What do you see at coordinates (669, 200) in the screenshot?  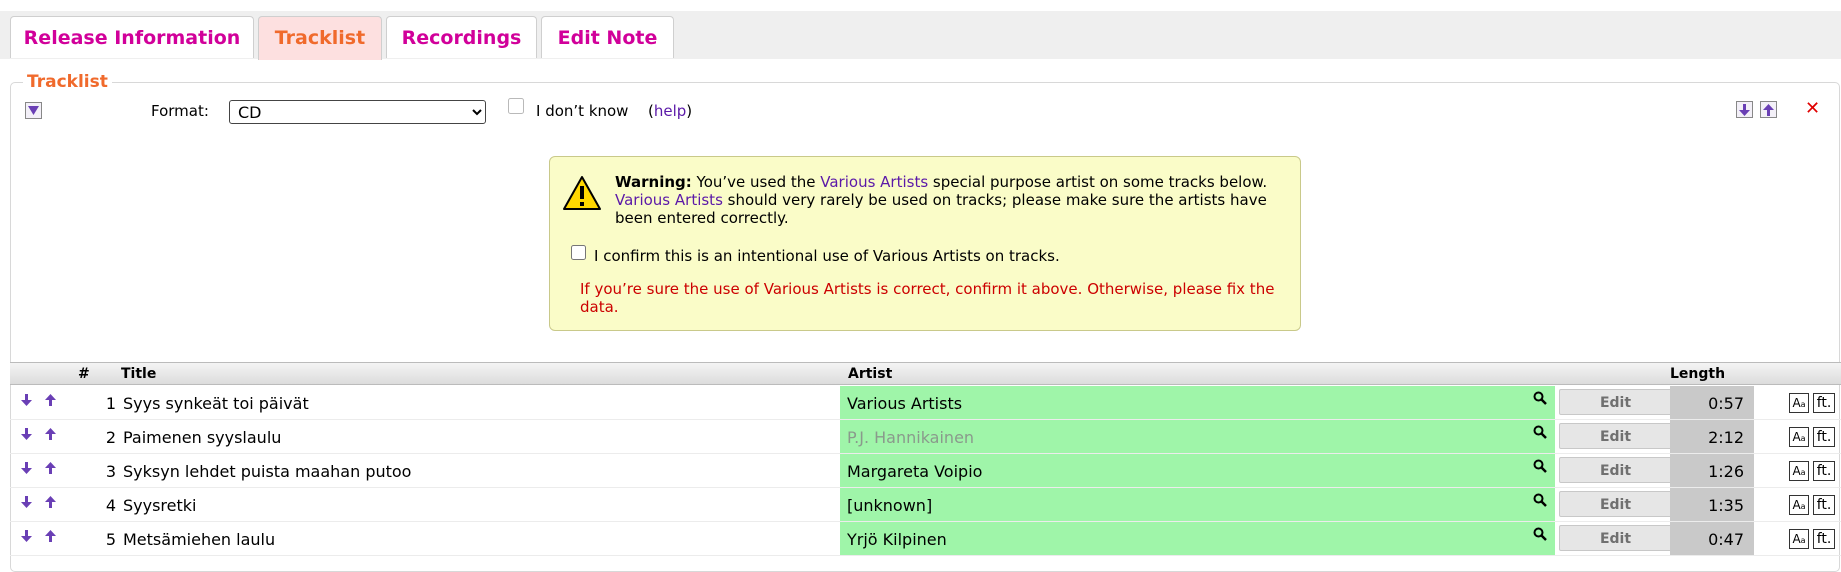 I see `various-artists-link-2: Various Artists` at bounding box center [669, 200].